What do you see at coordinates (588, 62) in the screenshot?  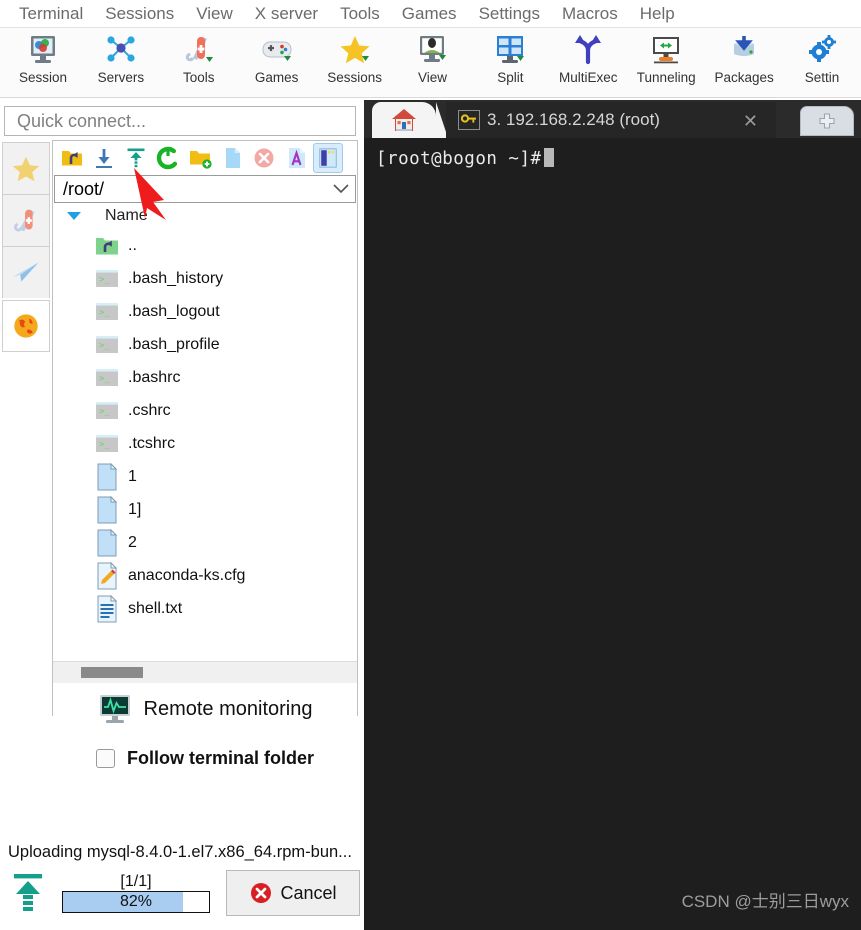 I see `toolbar-button-multiexec: MultiExec` at bounding box center [588, 62].